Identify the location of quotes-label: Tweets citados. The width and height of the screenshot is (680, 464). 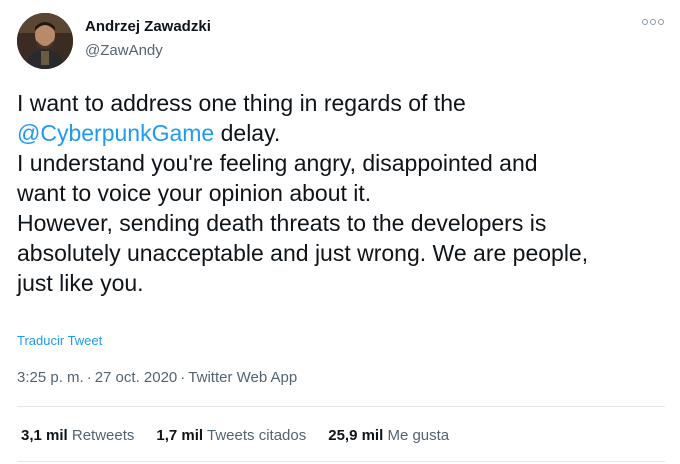
(257, 435).